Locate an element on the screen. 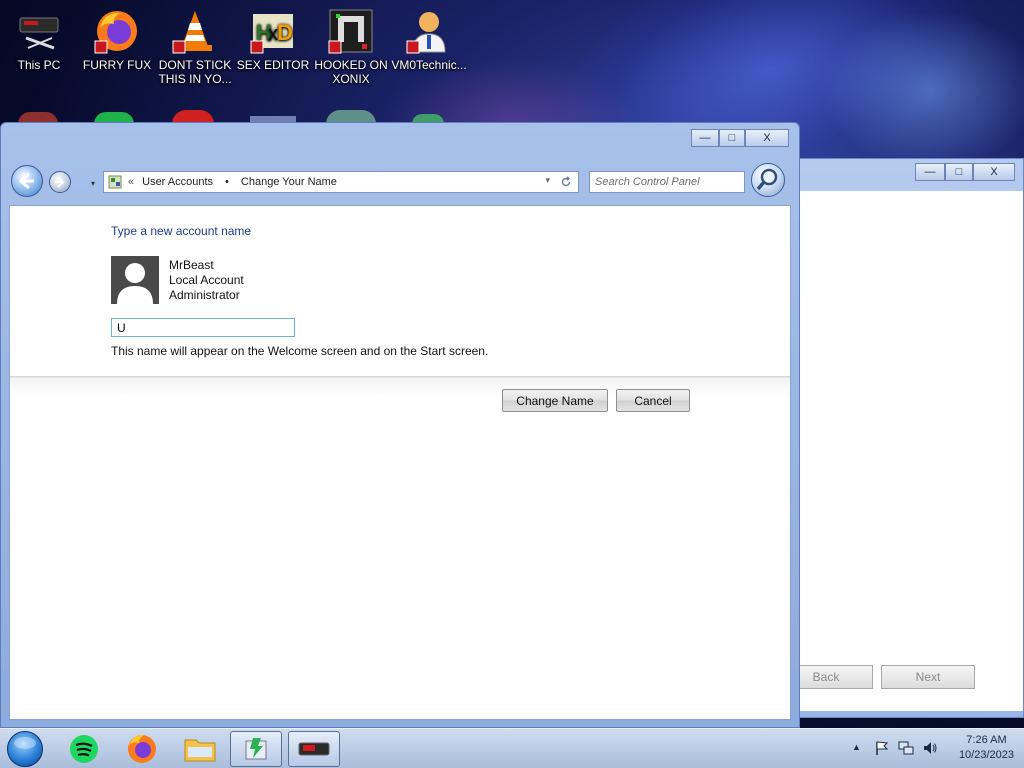 This screenshot has height=768, width=1024. maximize-button: □ is located at coordinates (732, 138).